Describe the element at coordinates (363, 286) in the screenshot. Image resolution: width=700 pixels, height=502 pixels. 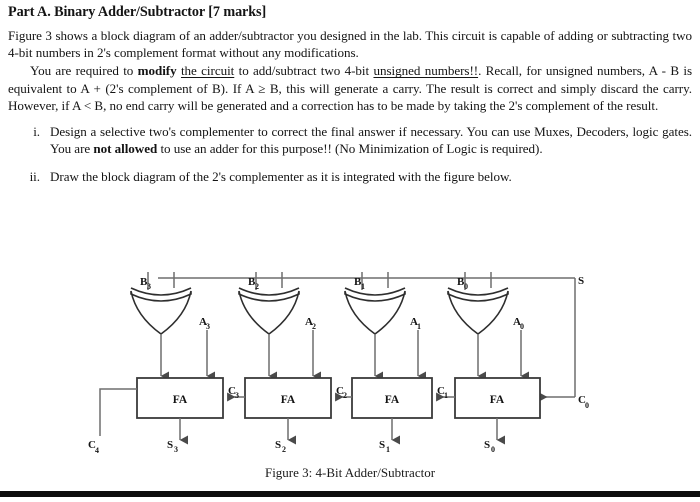
I see `label-b1-sub: 1` at that location.